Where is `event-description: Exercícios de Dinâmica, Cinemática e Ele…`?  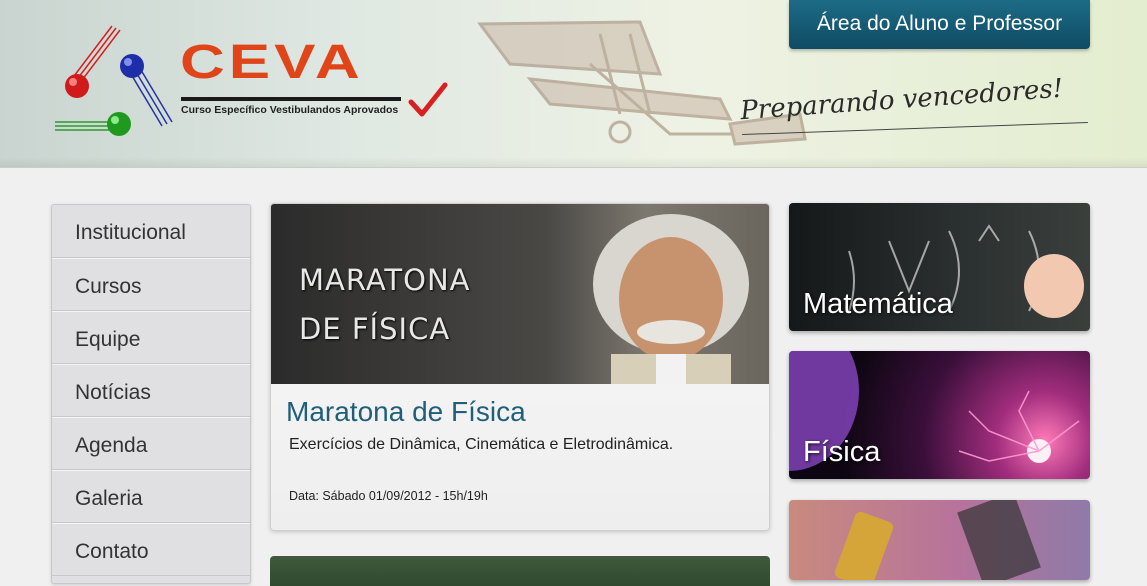
event-description: Exercícios de Dinâmica, Cinemática e Ele… is located at coordinates (481, 444).